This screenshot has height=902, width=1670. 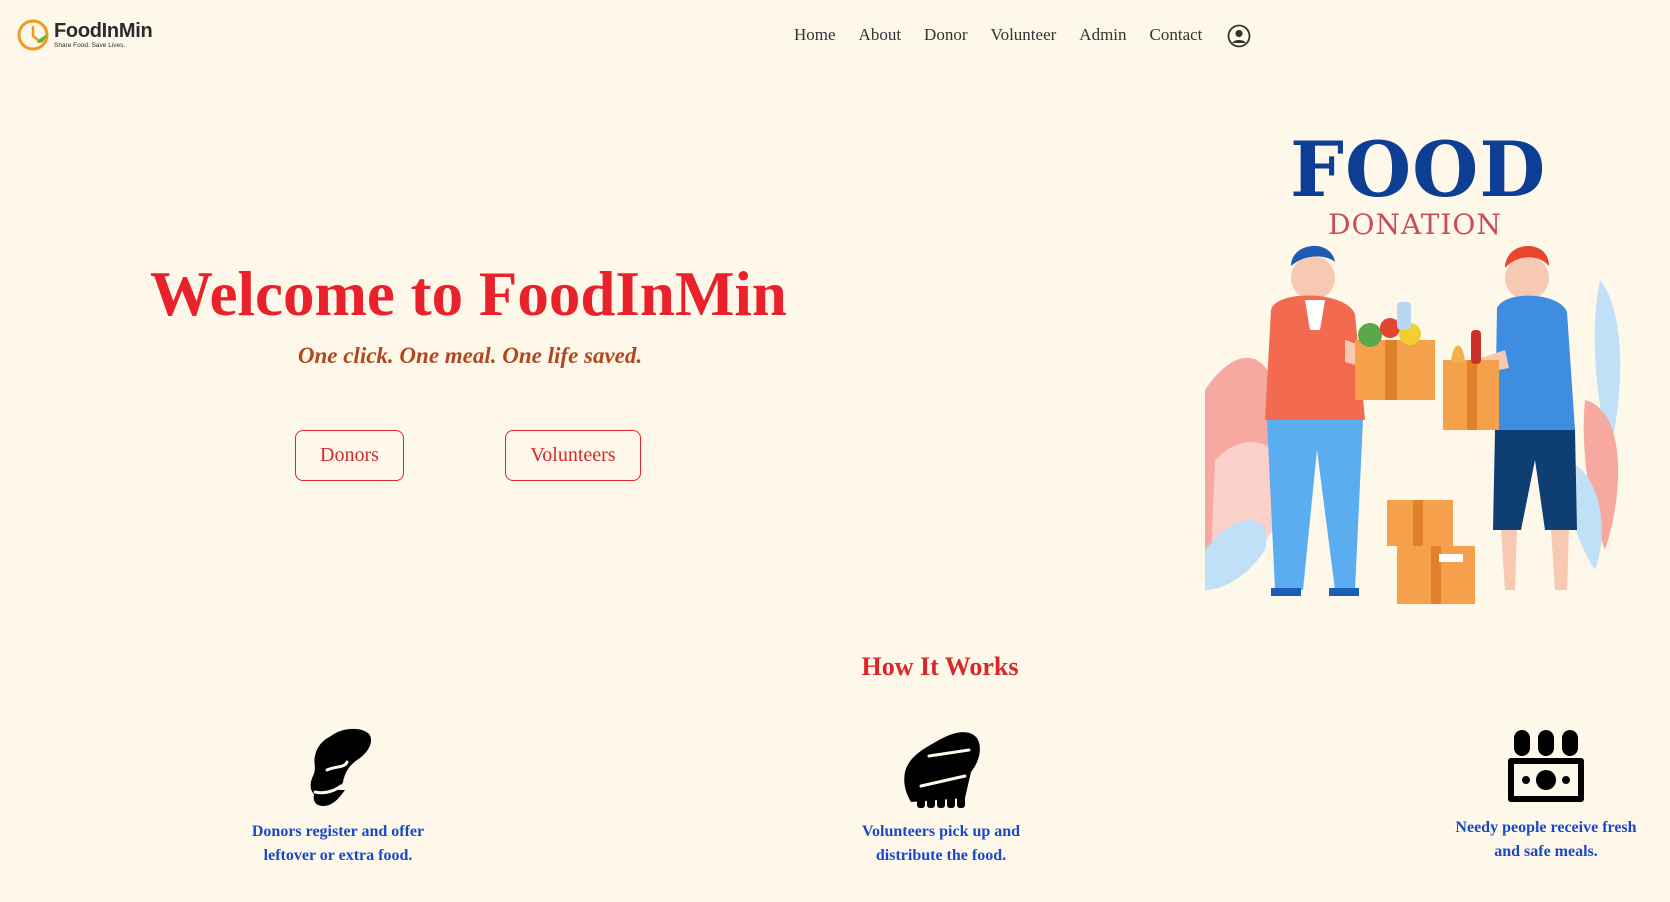 What do you see at coordinates (1176, 35) in the screenshot?
I see `nav-contact: Contact` at bounding box center [1176, 35].